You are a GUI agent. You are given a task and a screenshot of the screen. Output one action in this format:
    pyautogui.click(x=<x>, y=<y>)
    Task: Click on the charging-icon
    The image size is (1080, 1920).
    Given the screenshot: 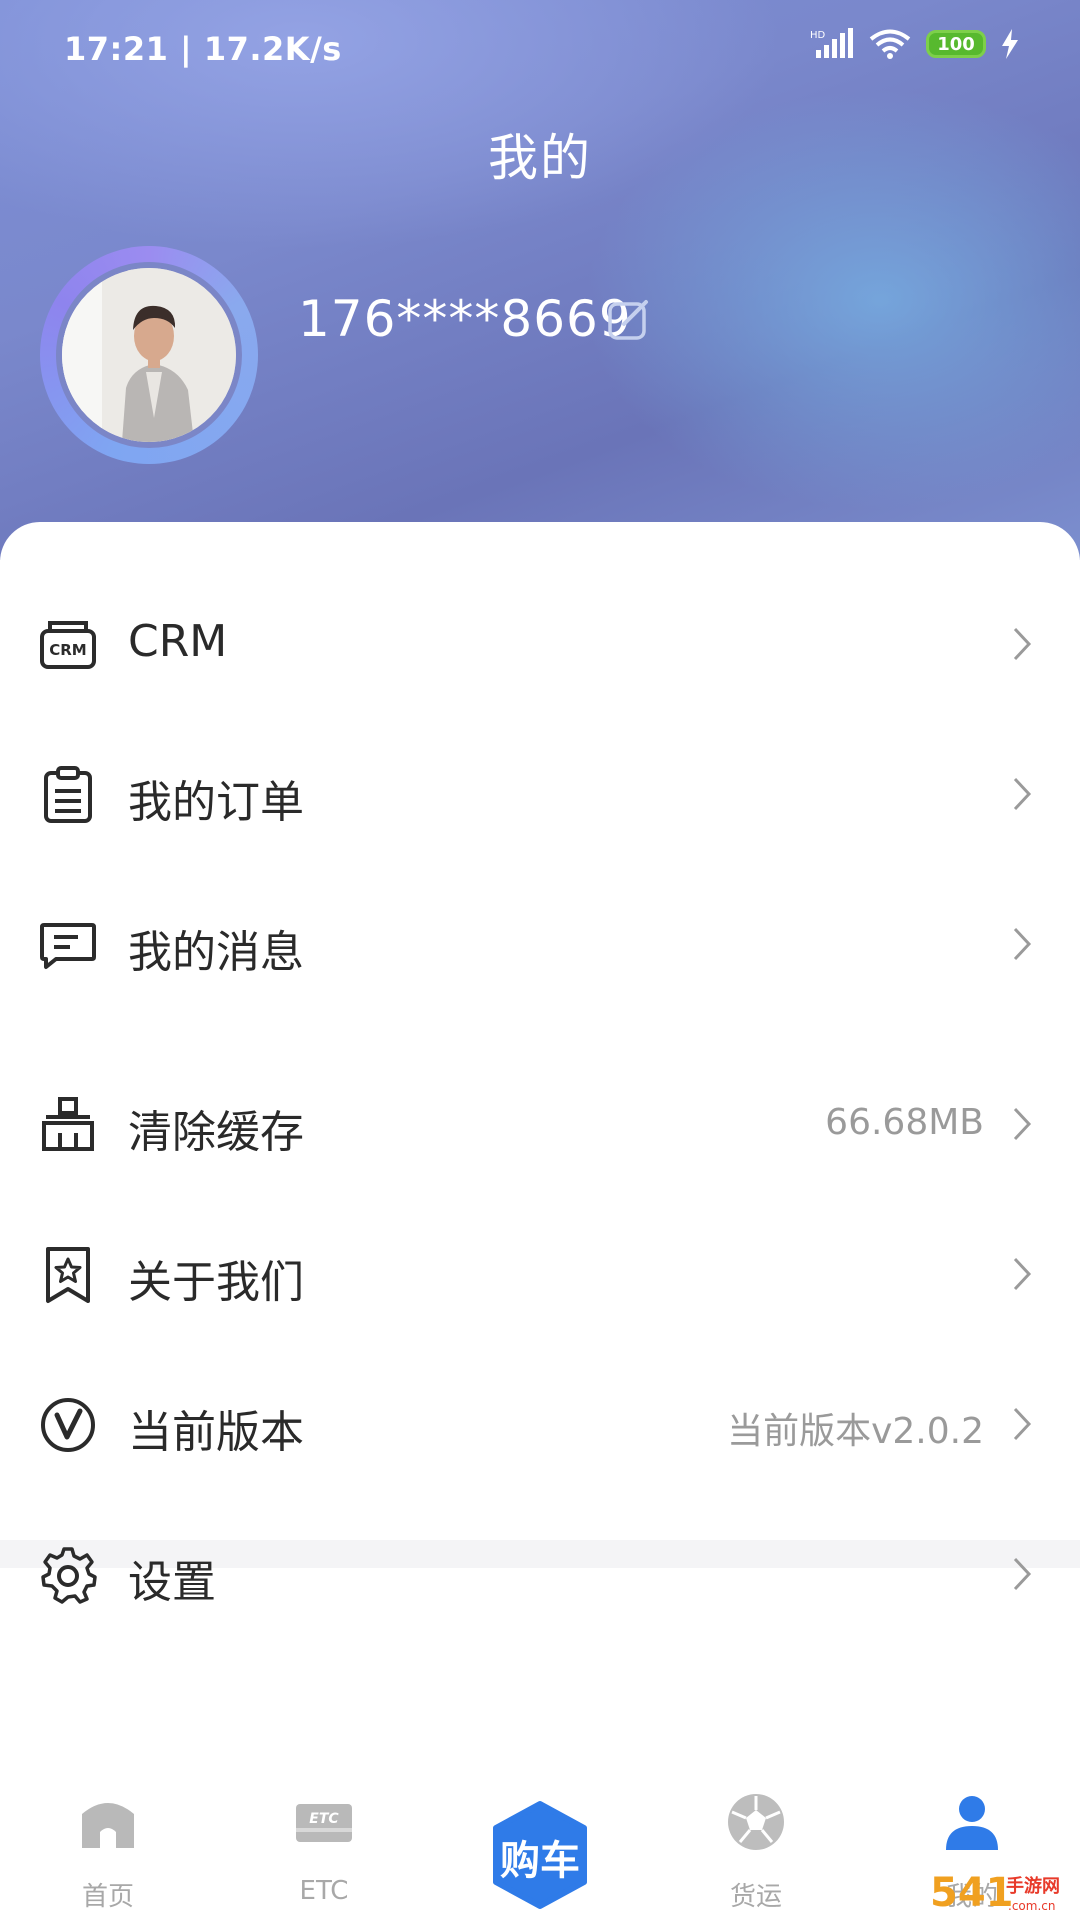 What is the action you would take?
    pyautogui.click(x=1010, y=44)
    